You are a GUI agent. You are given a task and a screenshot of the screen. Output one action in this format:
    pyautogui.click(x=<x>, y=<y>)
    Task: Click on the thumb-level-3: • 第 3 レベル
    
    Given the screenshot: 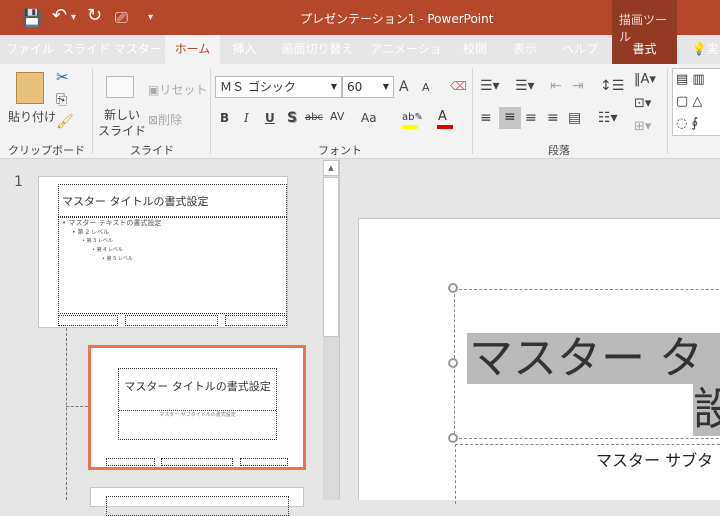 What is the action you would take?
    pyautogui.click(x=97, y=241)
    